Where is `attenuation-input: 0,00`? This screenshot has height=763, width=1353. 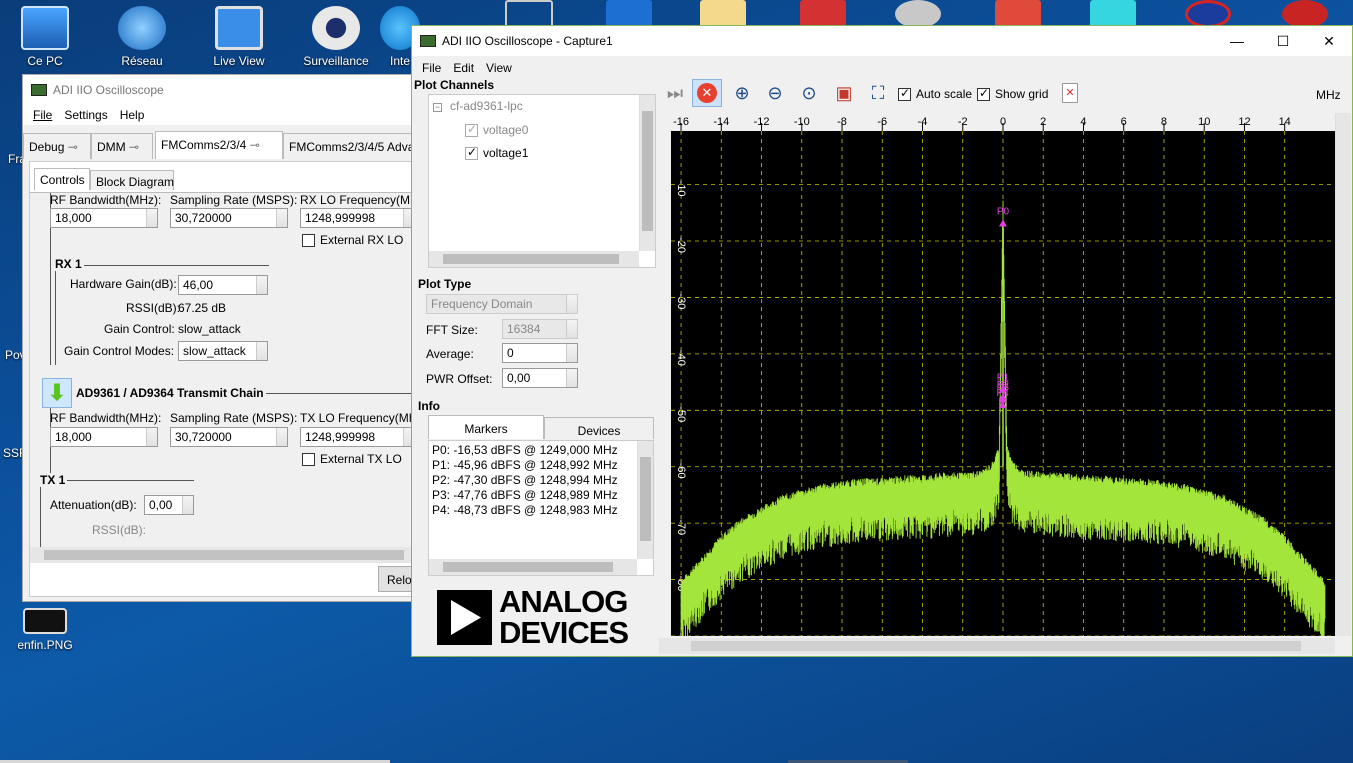 attenuation-input: 0,00 is located at coordinates (169, 505).